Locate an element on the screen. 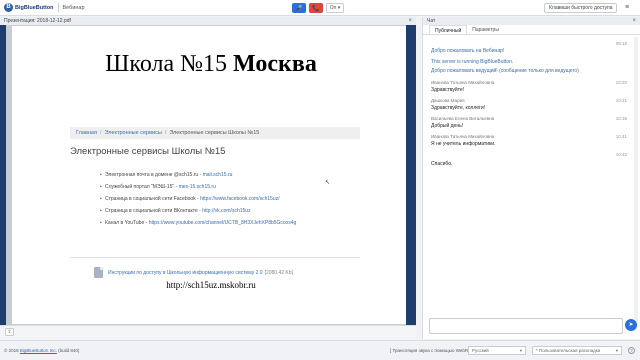 This screenshot has height=360, width=640. upload-icon: ⇪ is located at coordinates (9, 332).